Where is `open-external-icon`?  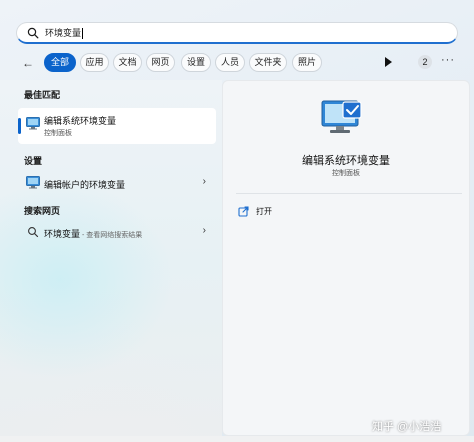 open-external-icon is located at coordinates (243, 211).